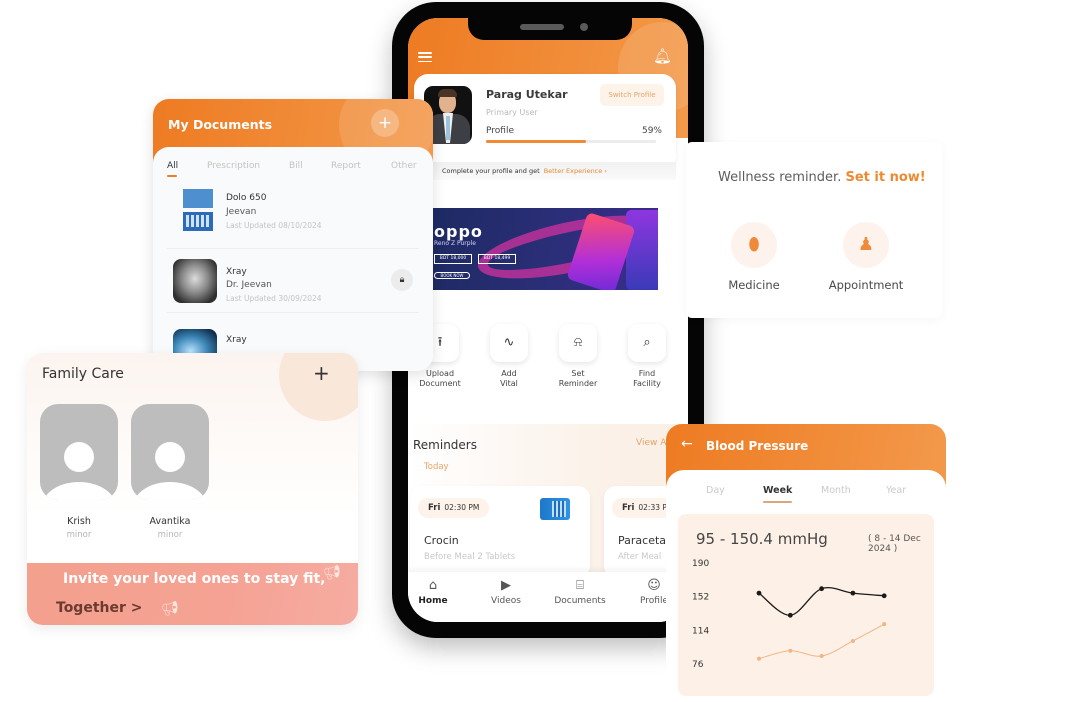 The height and width of the screenshot is (702, 1080). I want to click on tab-week: Week, so click(778, 494).